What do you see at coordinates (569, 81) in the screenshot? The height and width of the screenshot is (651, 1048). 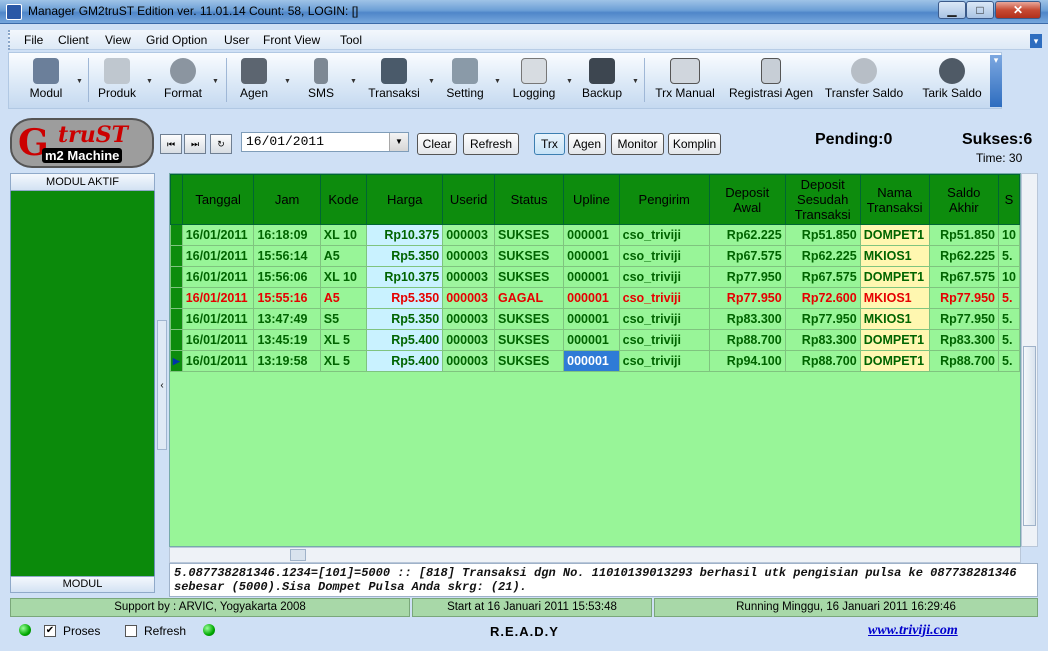 I see `logging-dropdown-icon: ▼` at bounding box center [569, 81].